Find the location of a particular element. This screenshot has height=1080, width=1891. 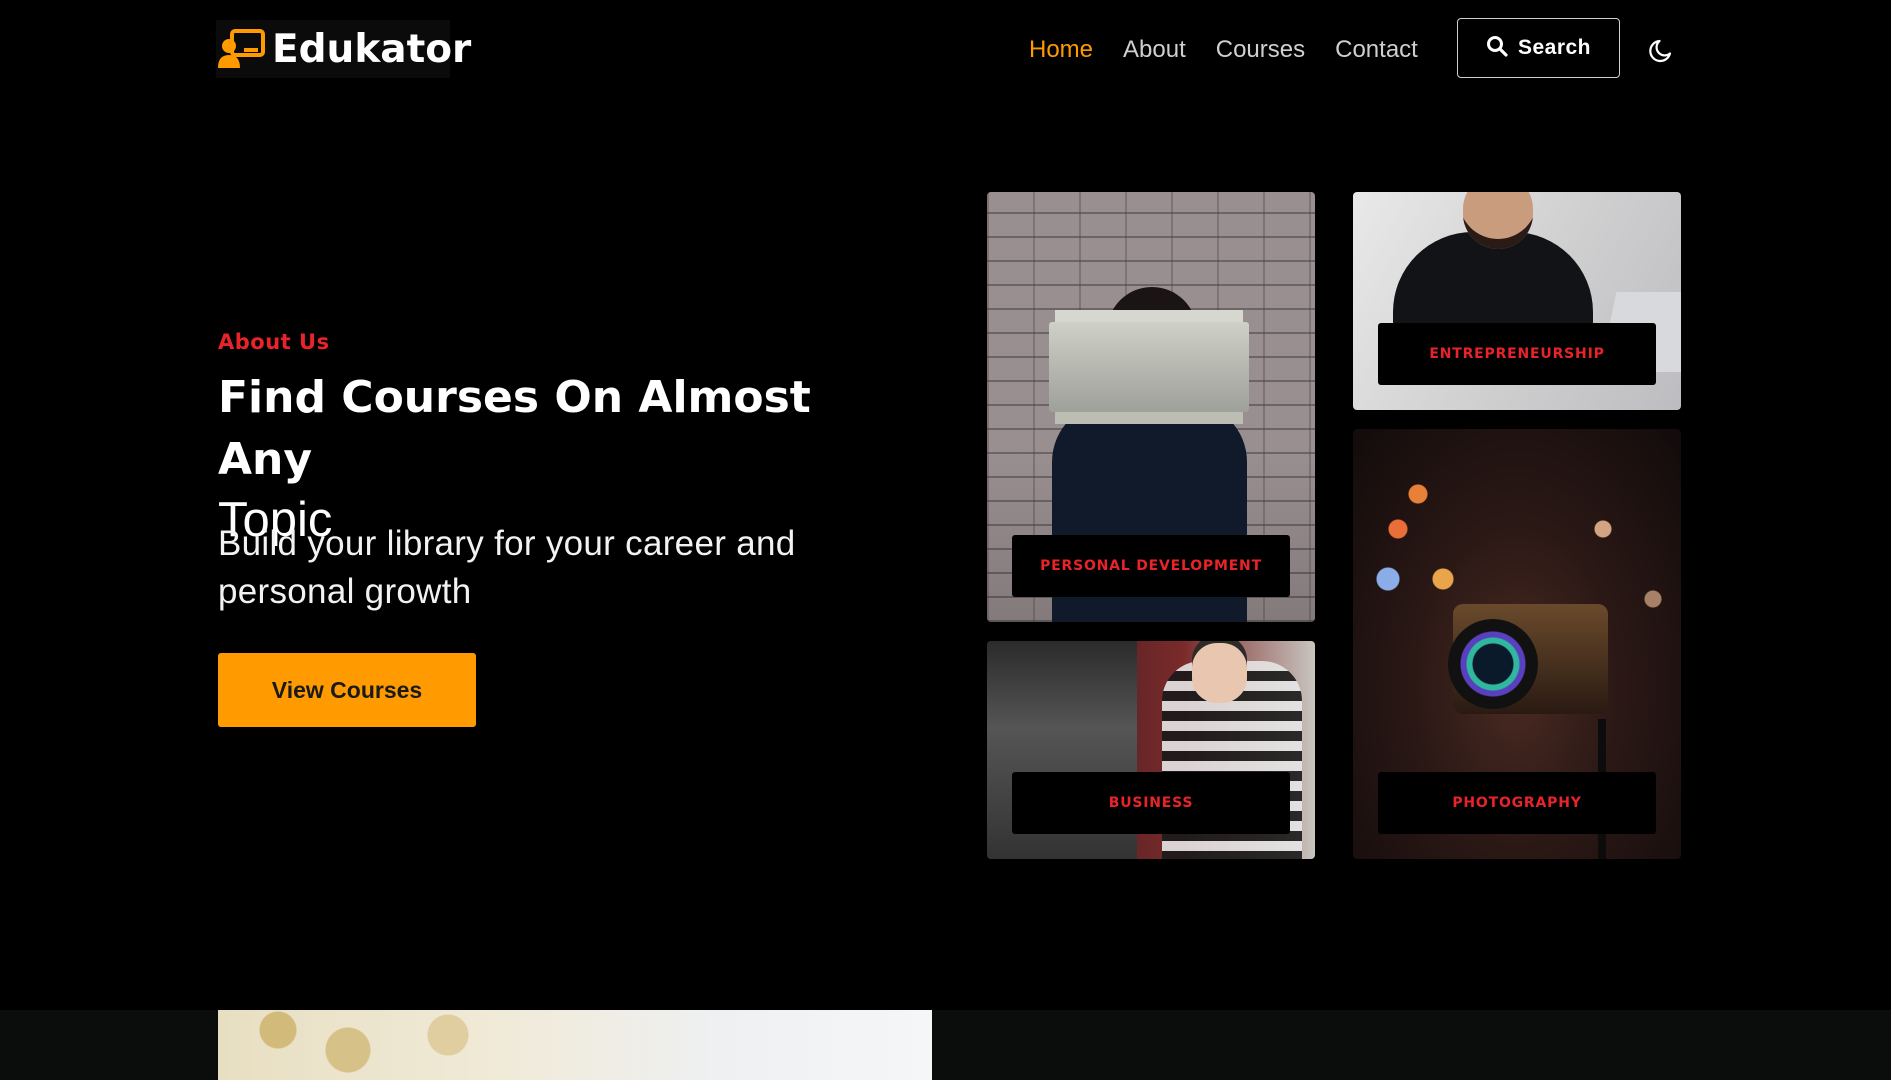

category-card-business: BUSINESS is located at coordinates (1151, 750).